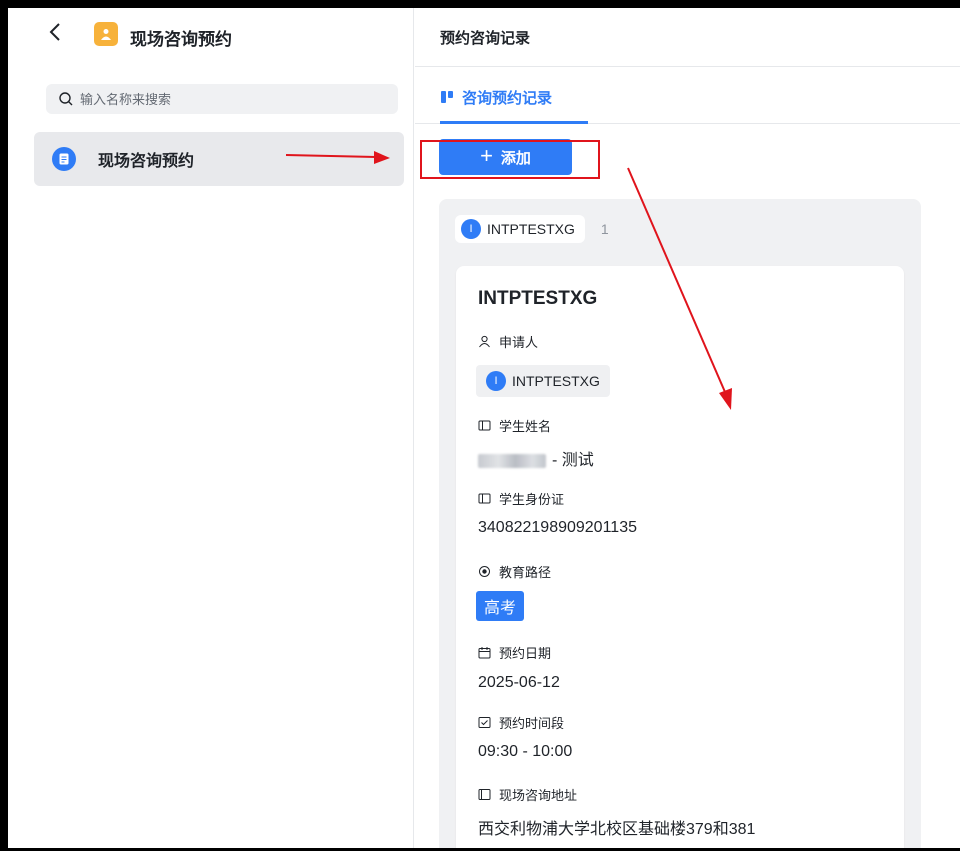  I want to click on group-tag: I INTPTESTXG, so click(520, 229).